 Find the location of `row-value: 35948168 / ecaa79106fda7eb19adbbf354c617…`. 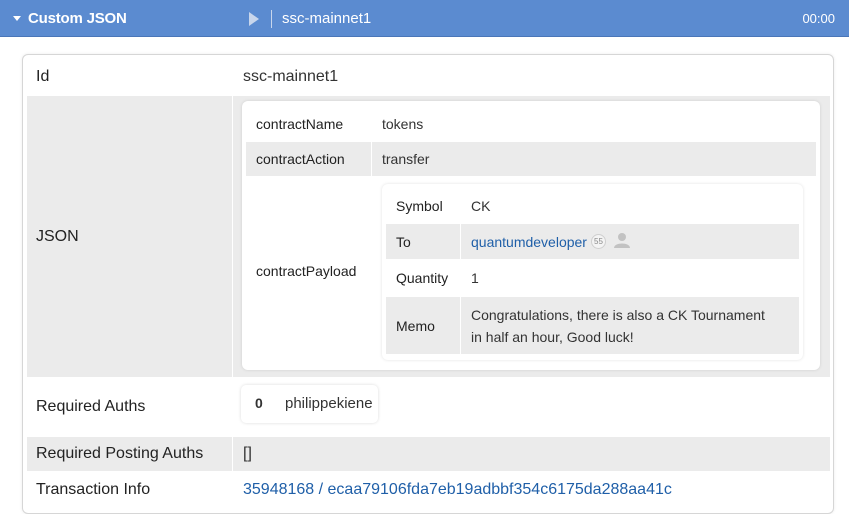

row-value: 35948168 / ecaa79106fda7eb19adbbf354c617… is located at coordinates (531, 490).